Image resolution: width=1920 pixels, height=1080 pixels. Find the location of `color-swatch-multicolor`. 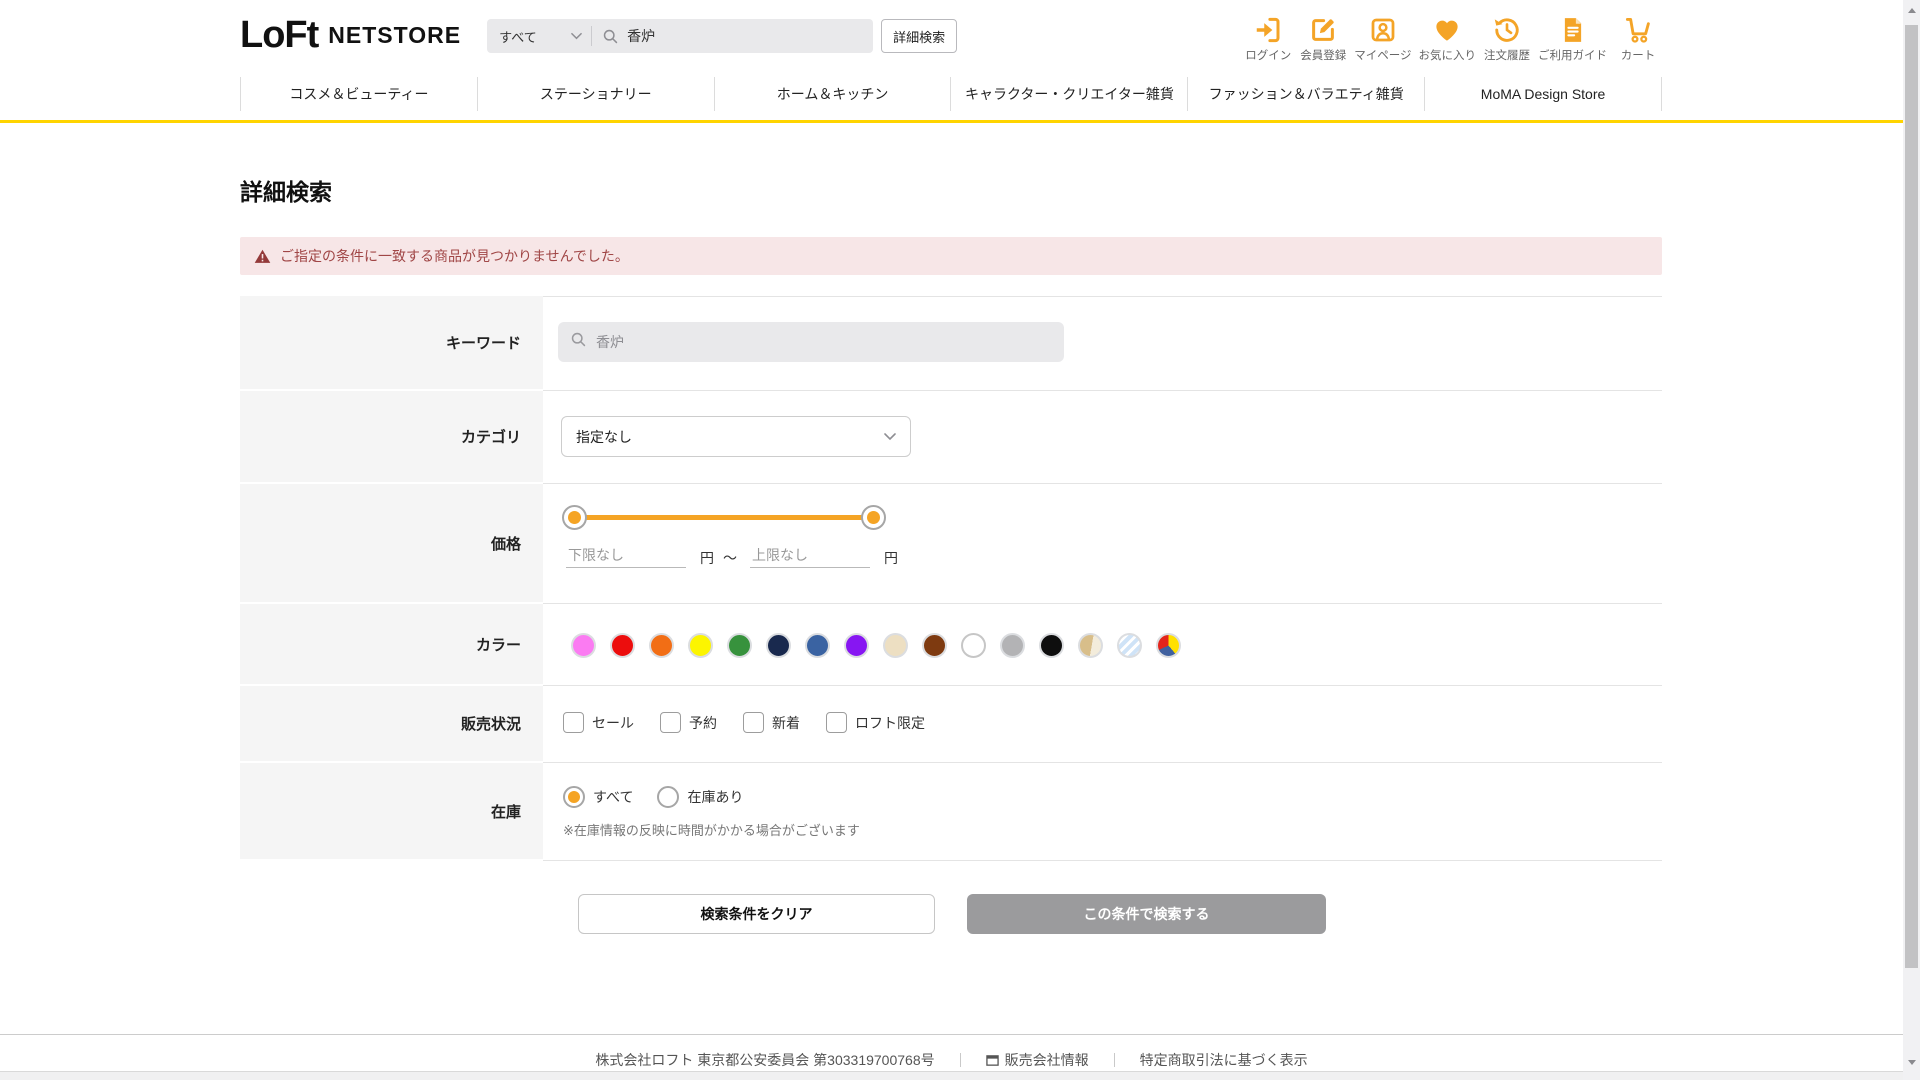

color-swatch-multicolor is located at coordinates (1168, 645).